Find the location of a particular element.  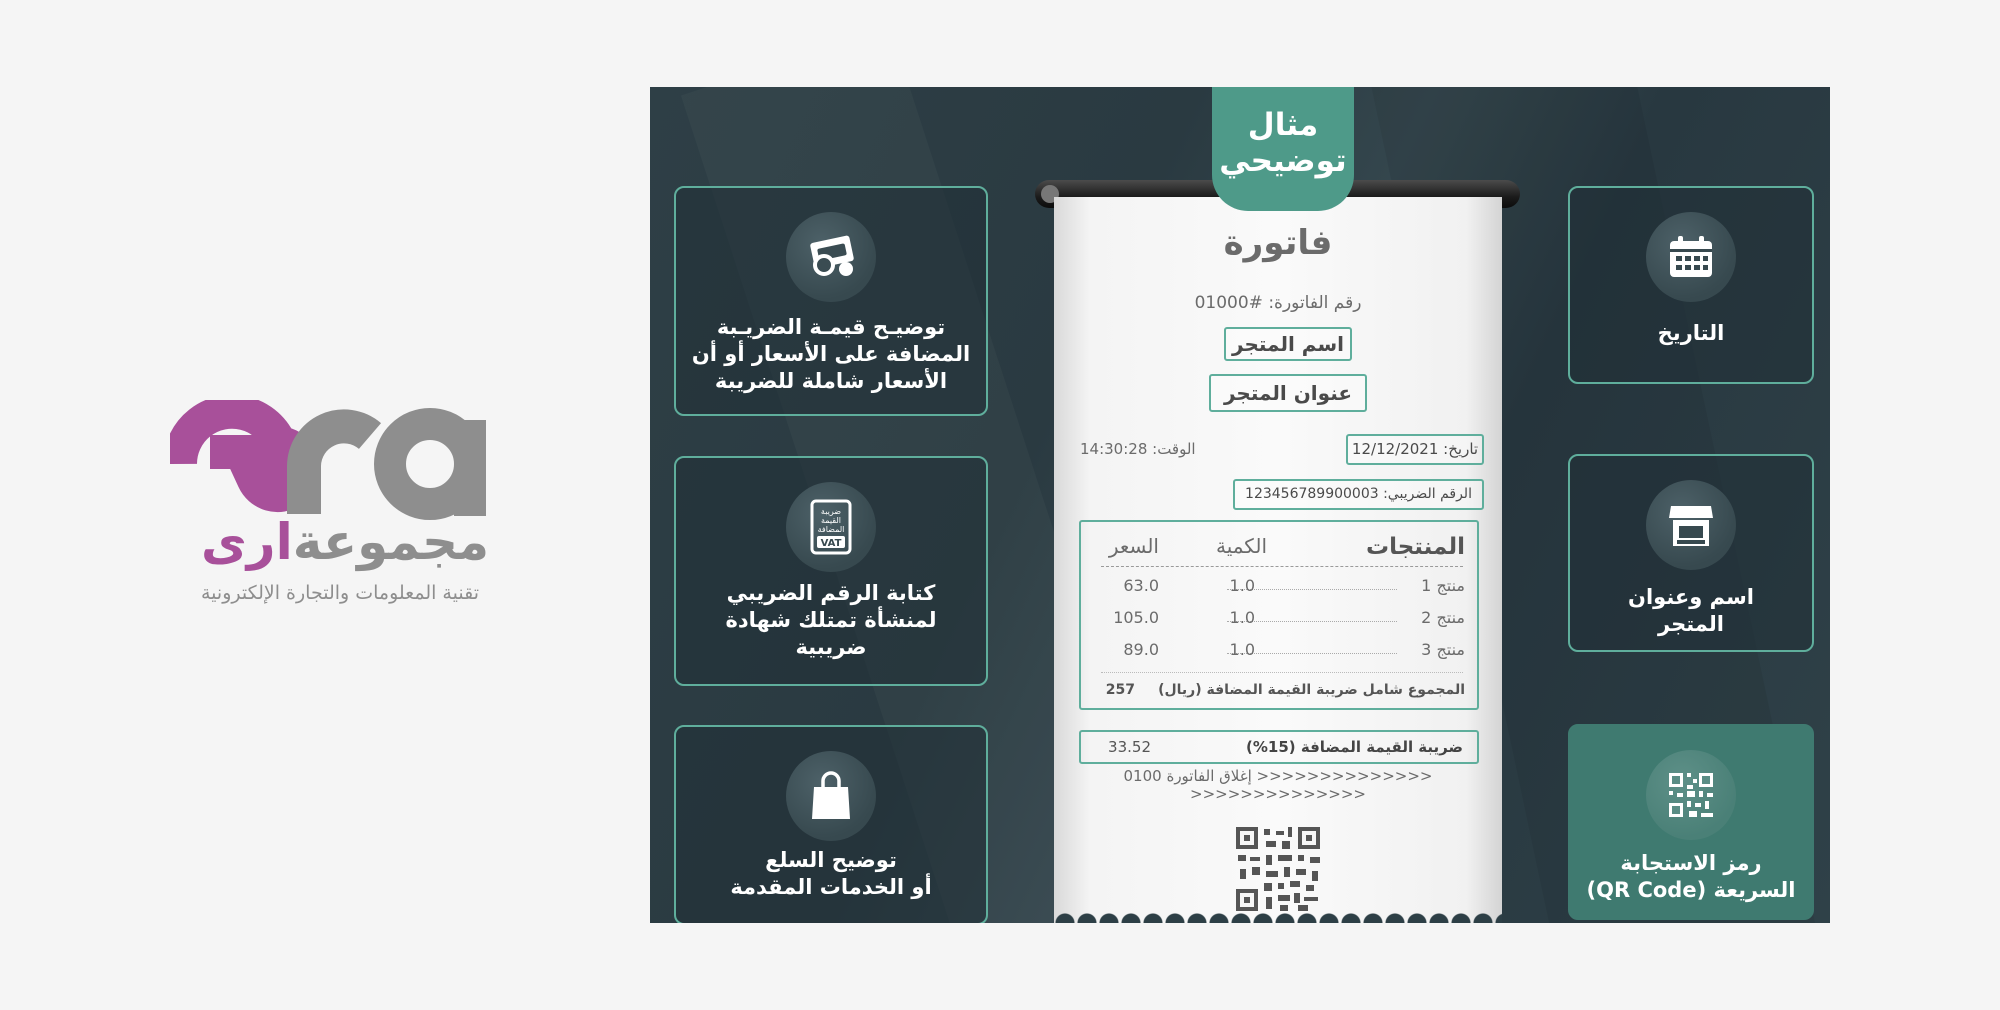

card-text-line: كتابة الرقم الضريبي is located at coordinates (831, 593).